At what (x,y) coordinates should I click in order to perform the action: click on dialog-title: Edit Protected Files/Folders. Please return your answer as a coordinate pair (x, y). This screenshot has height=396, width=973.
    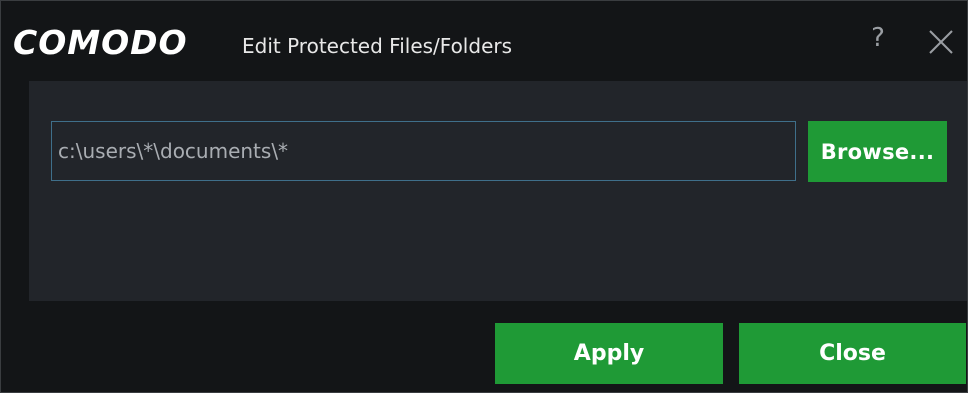
    Looking at the image, I should click on (377, 46).